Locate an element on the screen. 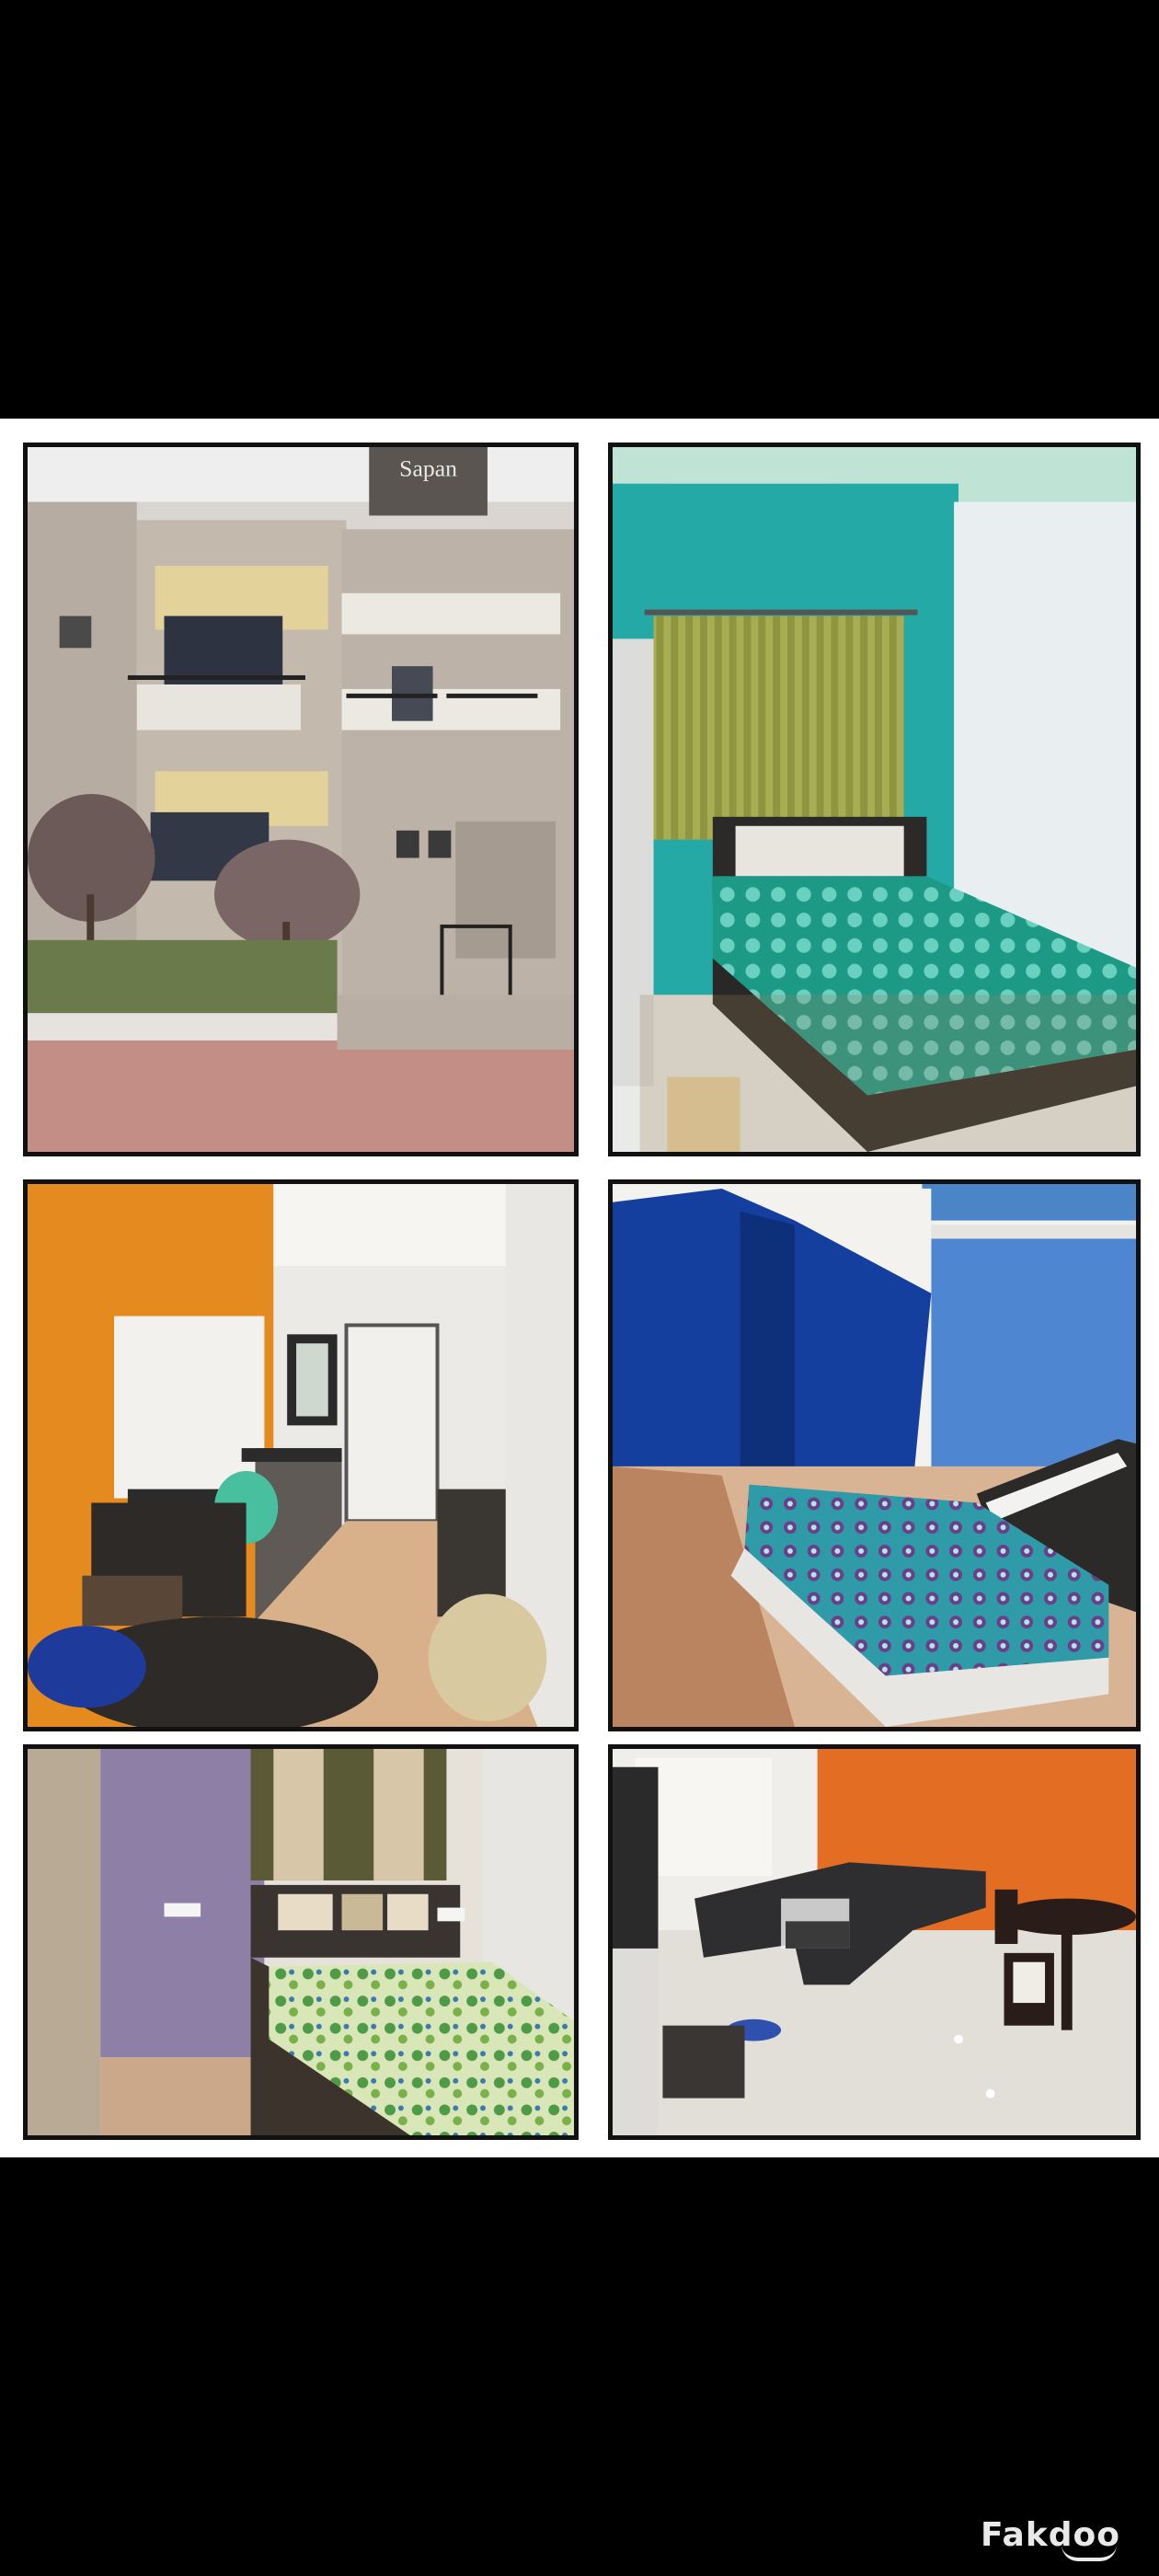 This screenshot has width=1159, height=2576. bedroom-blue-photo is located at coordinates (874, 1455).